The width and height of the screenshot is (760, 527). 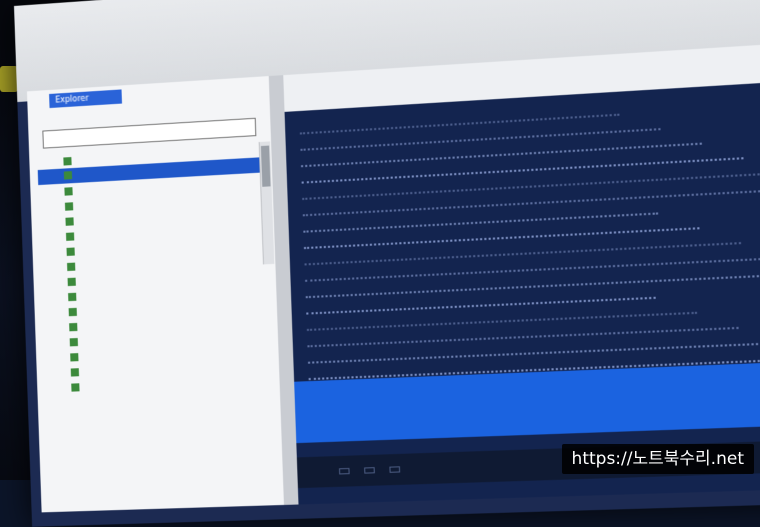 What do you see at coordinates (85, 98) in the screenshot?
I see `tab-explorer: Explorer` at bounding box center [85, 98].